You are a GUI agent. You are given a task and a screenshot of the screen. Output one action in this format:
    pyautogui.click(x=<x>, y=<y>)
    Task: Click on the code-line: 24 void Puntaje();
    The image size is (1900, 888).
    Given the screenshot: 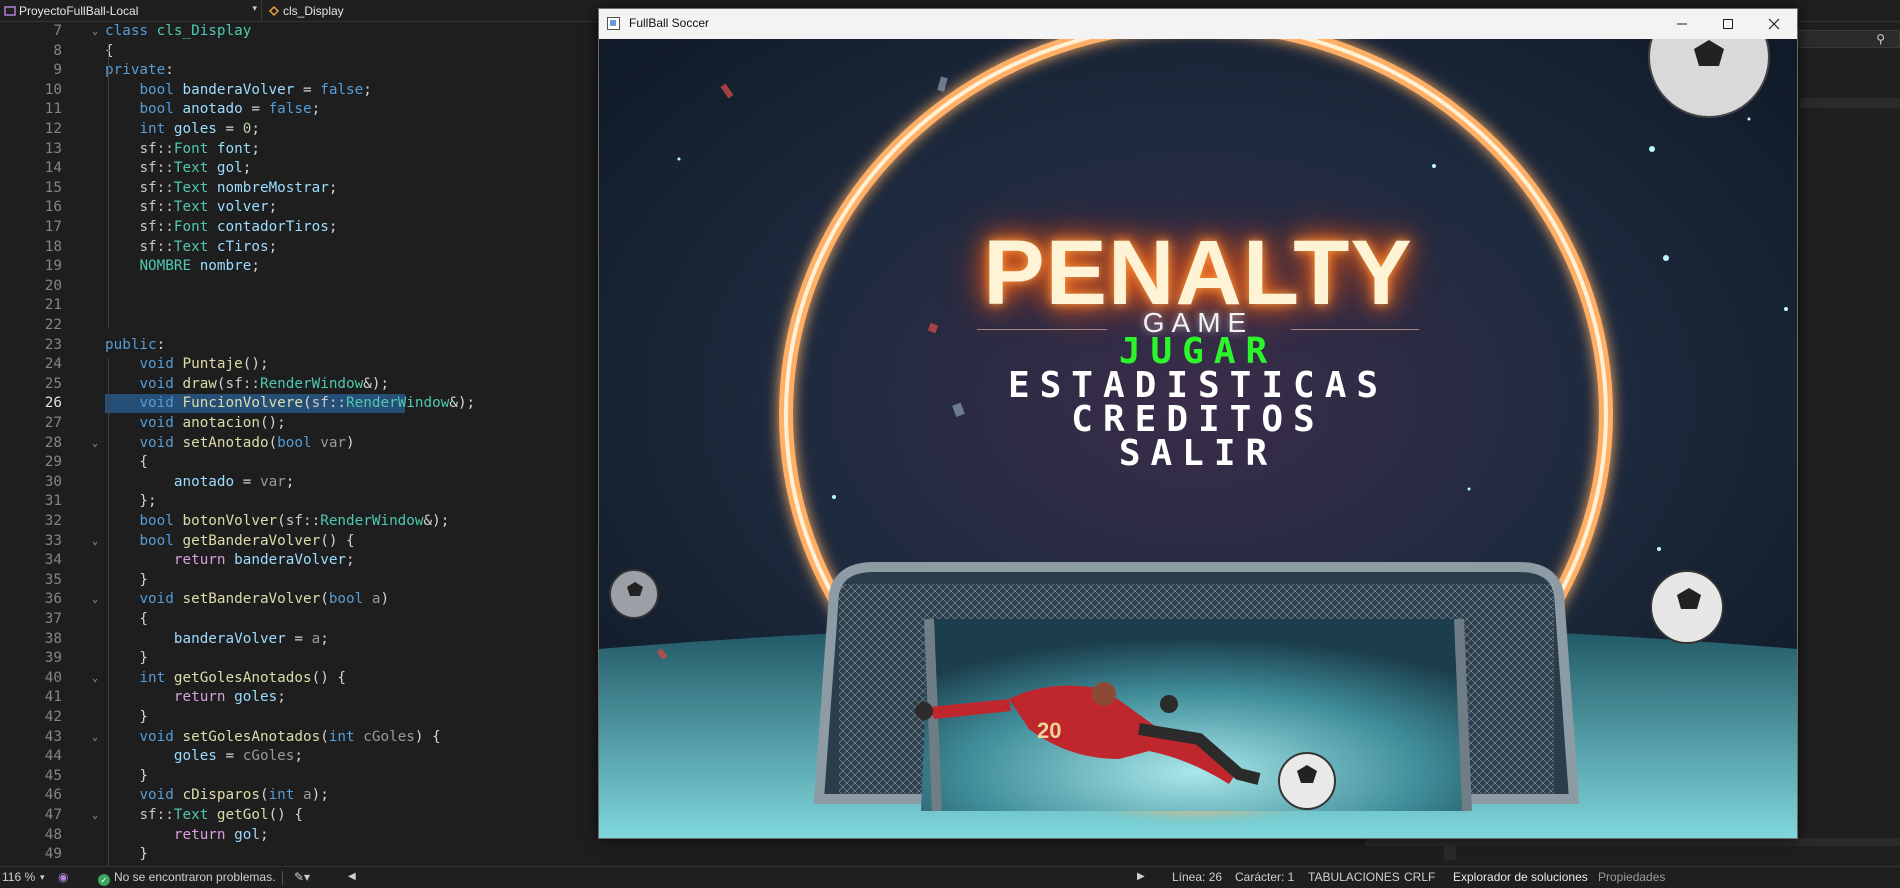 What is the action you would take?
    pyautogui.click(x=310, y=365)
    